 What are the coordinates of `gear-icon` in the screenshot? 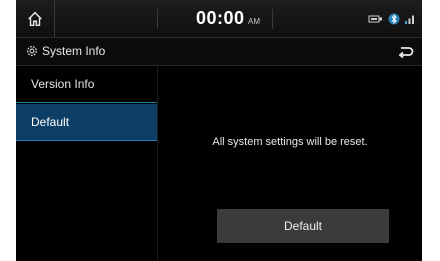 It's located at (32, 51).